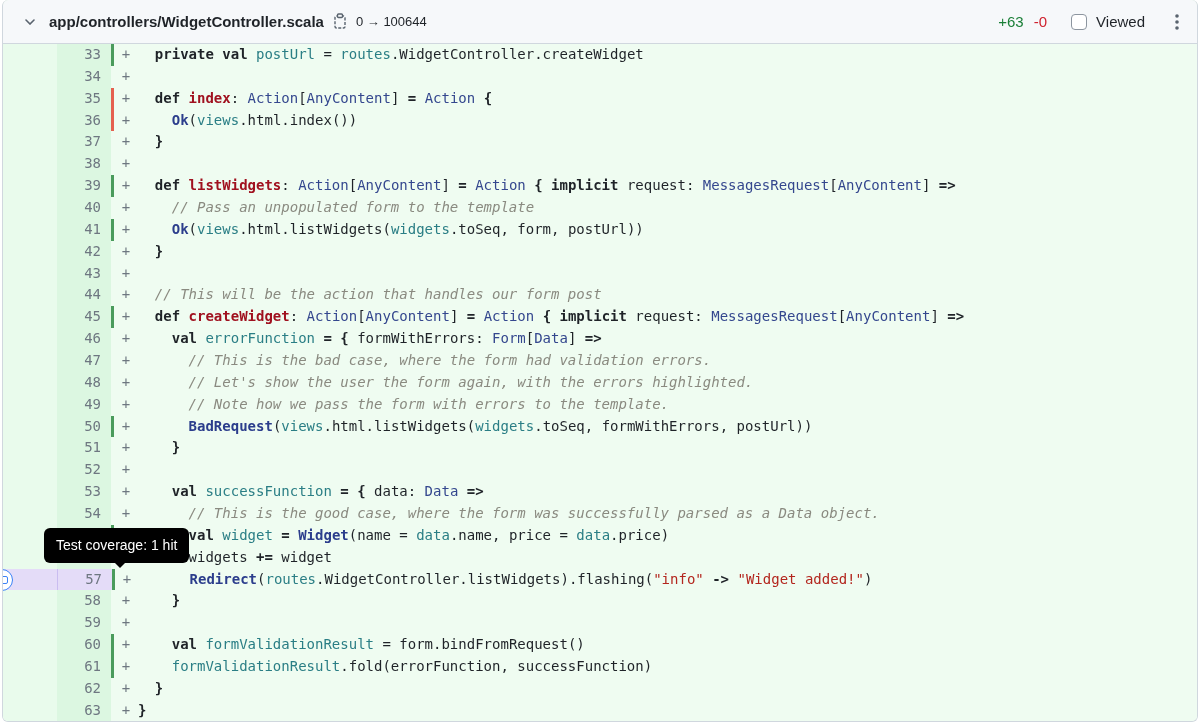  Describe the element at coordinates (534, 514) in the screenshot. I see `code-line: // This is the good case, where the form was successfully parsed as a Data object.` at that location.